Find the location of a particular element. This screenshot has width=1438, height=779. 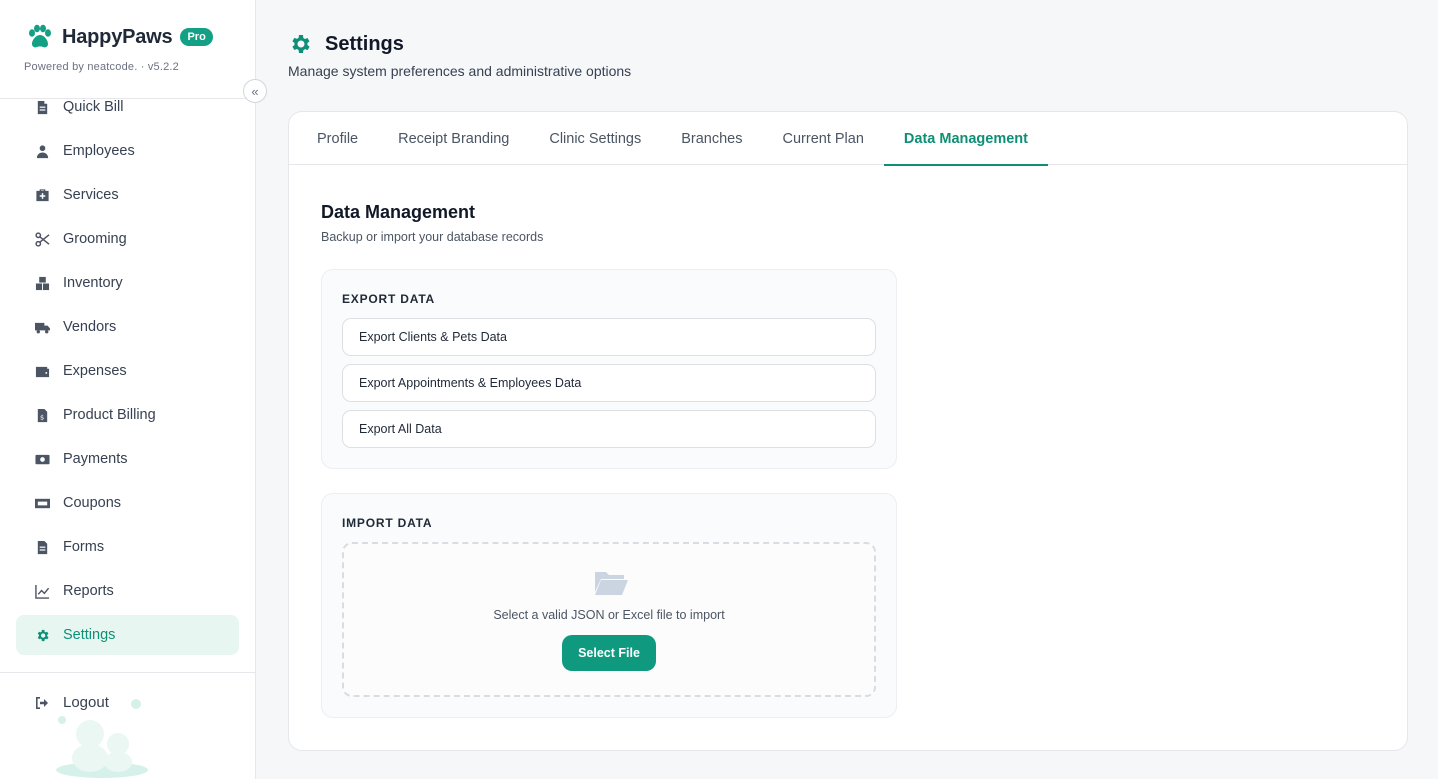

document-icon is located at coordinates (42, 107).